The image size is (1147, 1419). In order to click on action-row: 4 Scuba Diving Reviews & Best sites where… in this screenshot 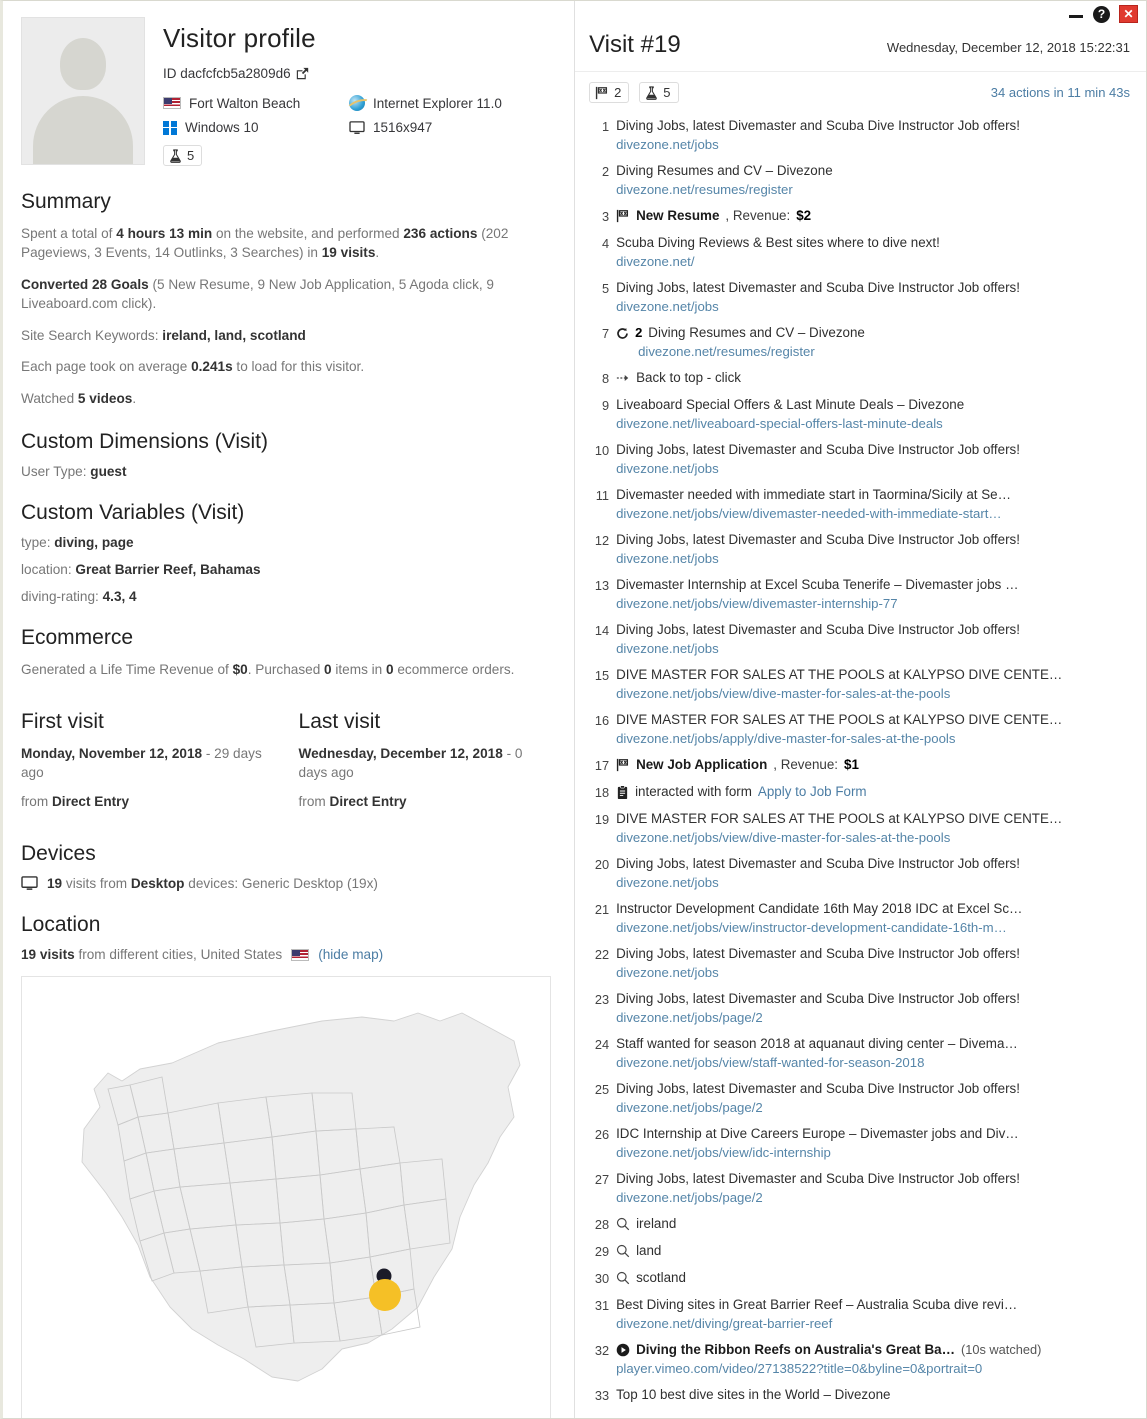, I will do `click(861, 252)`.